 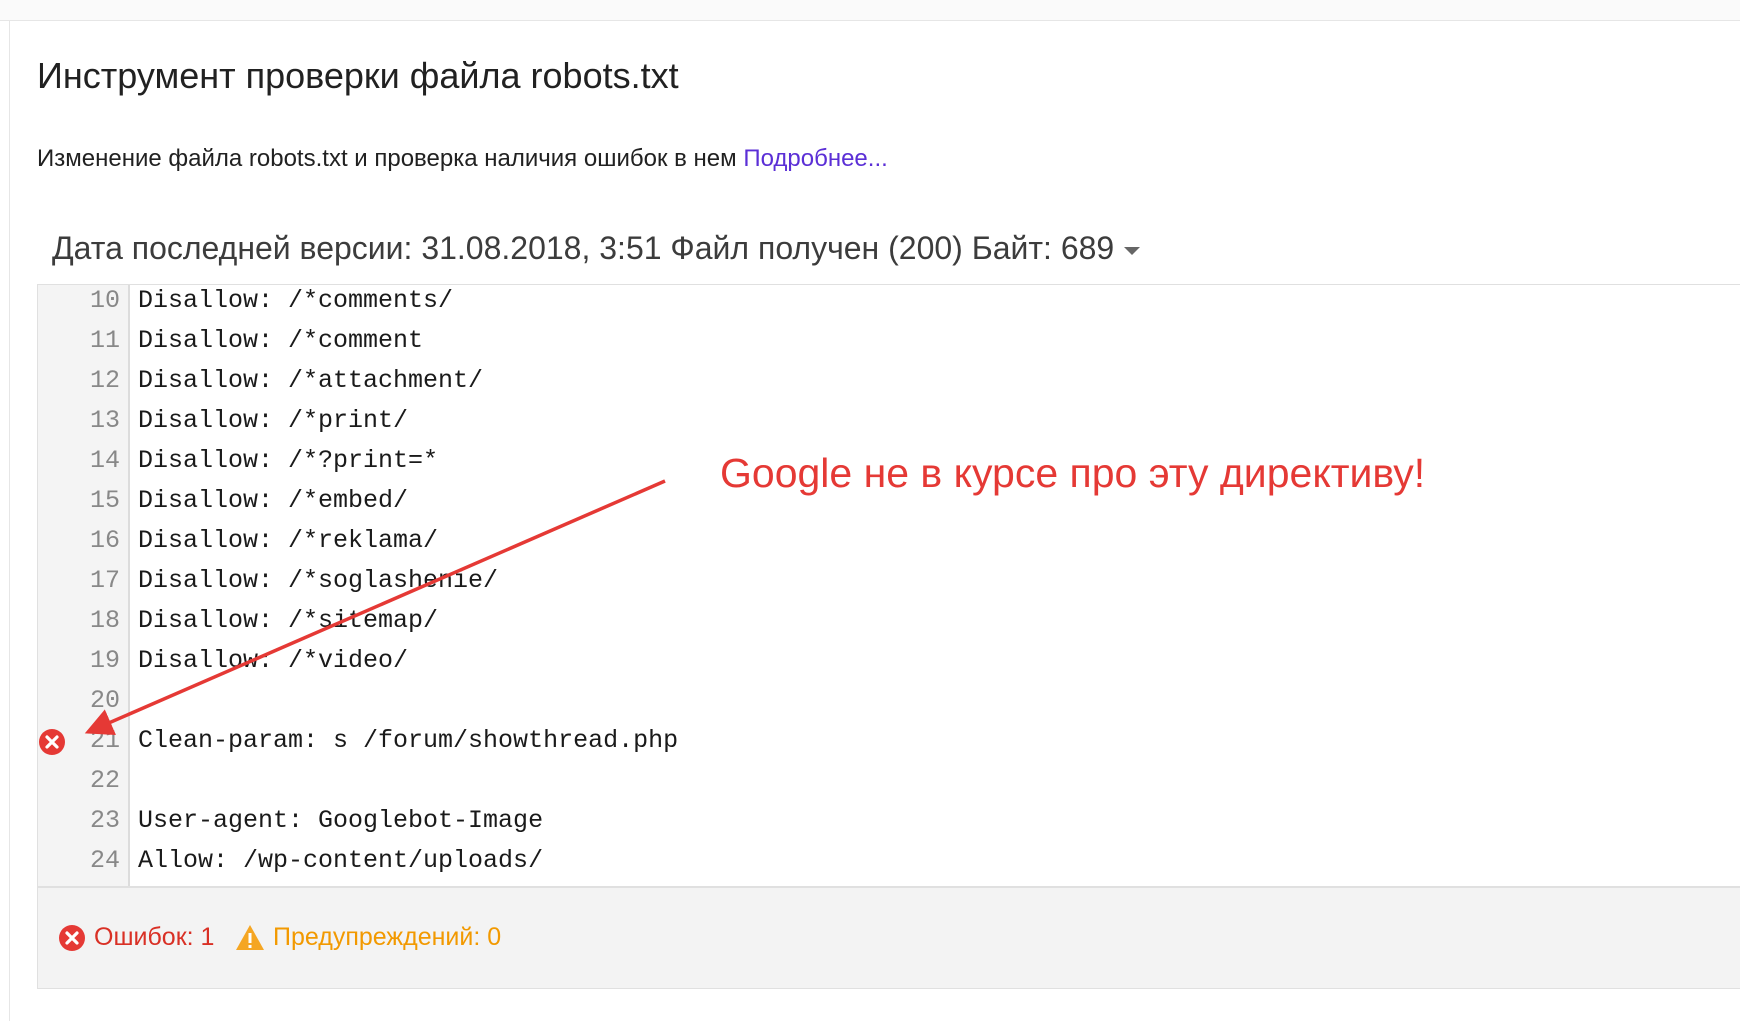 I want to click on code-line: 23 User-agent: Googlebot-Image, so click(x=889, y=825).